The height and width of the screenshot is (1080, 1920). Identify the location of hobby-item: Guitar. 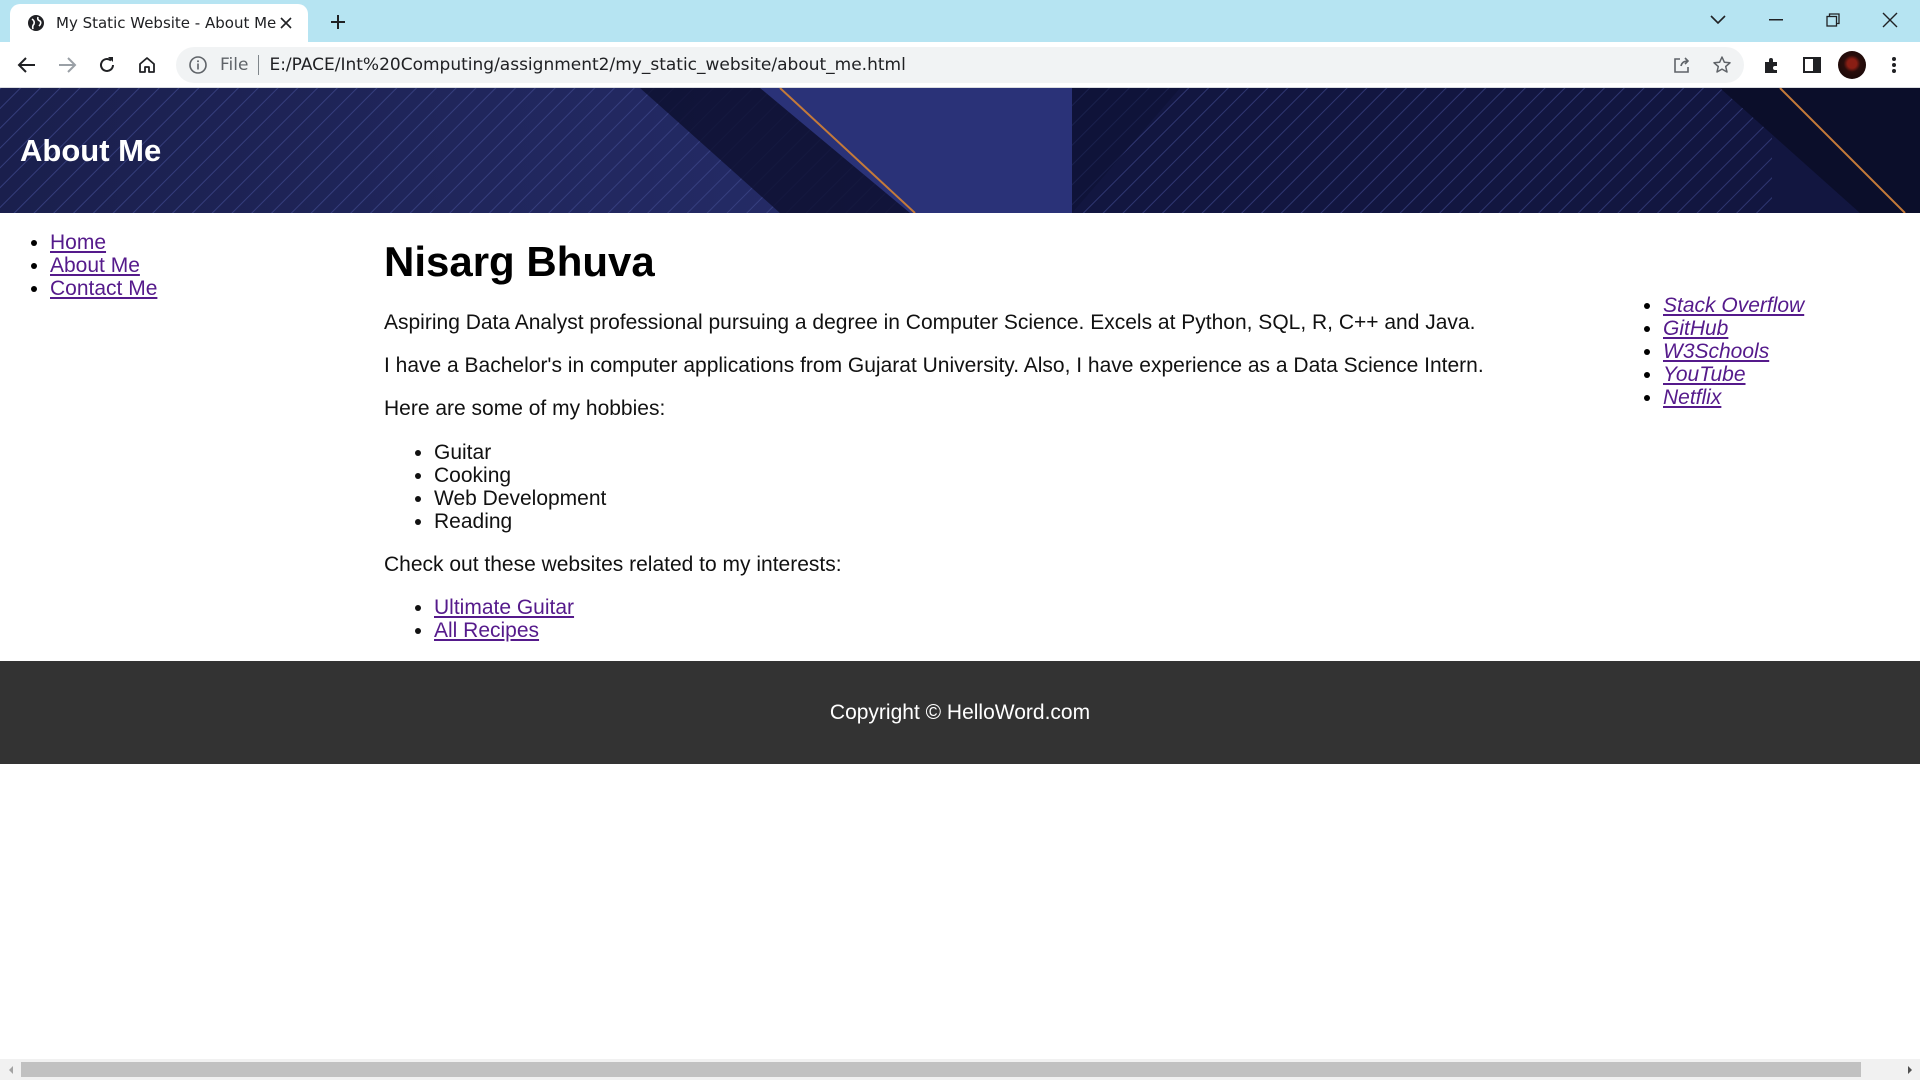
(520, 452).